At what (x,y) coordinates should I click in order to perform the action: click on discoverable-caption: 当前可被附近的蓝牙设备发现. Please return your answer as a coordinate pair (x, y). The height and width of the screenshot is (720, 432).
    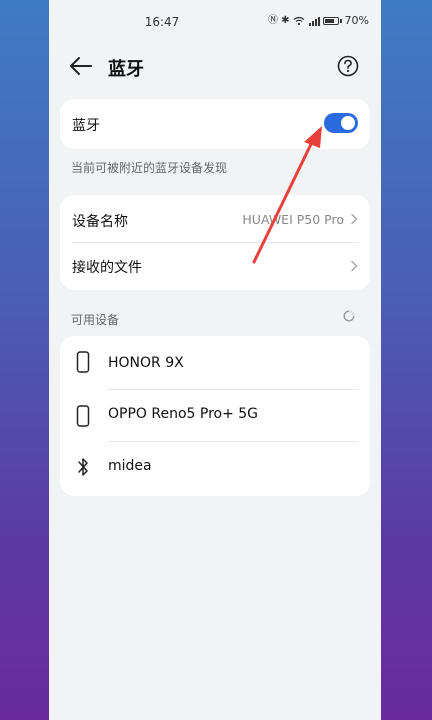
    Looking at the image, I should click on (149, 168).